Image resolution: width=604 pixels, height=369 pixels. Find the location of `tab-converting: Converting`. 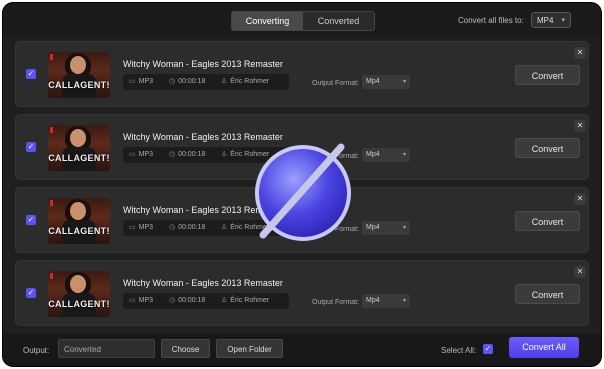

tab-converting: Converting is located at coordinates (267, 21).